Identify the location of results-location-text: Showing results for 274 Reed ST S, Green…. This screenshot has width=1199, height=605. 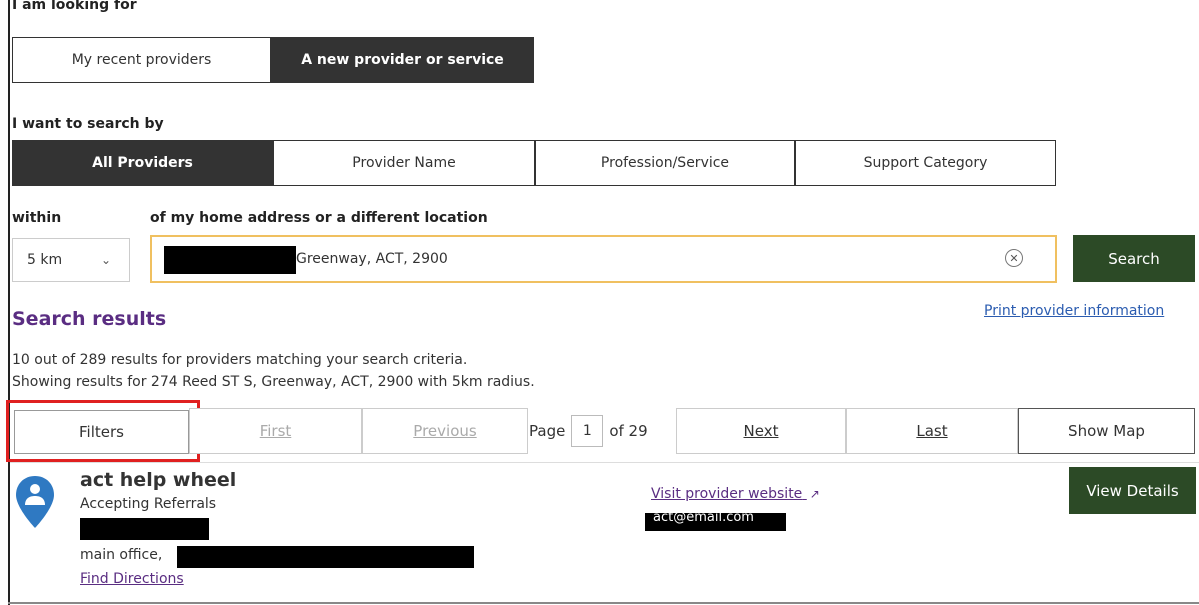
(273, 382).